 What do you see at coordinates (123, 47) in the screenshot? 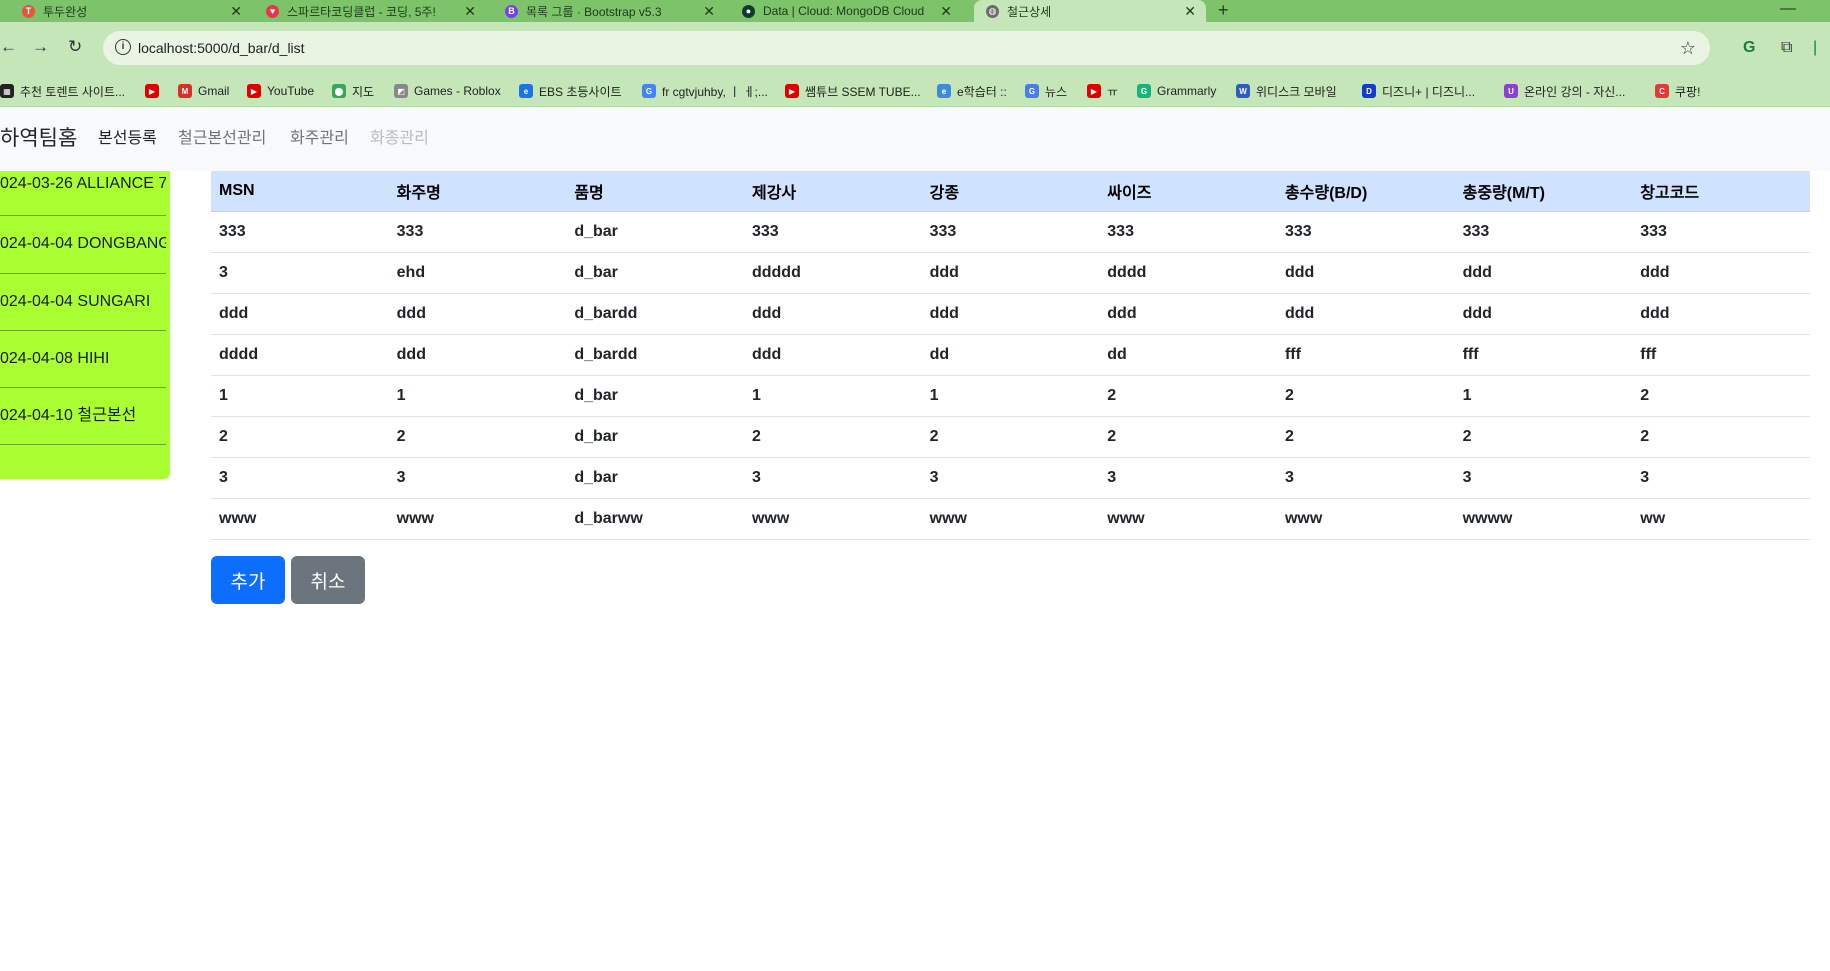
I see `site-info-icon: i` at bounding box center [123, 47].